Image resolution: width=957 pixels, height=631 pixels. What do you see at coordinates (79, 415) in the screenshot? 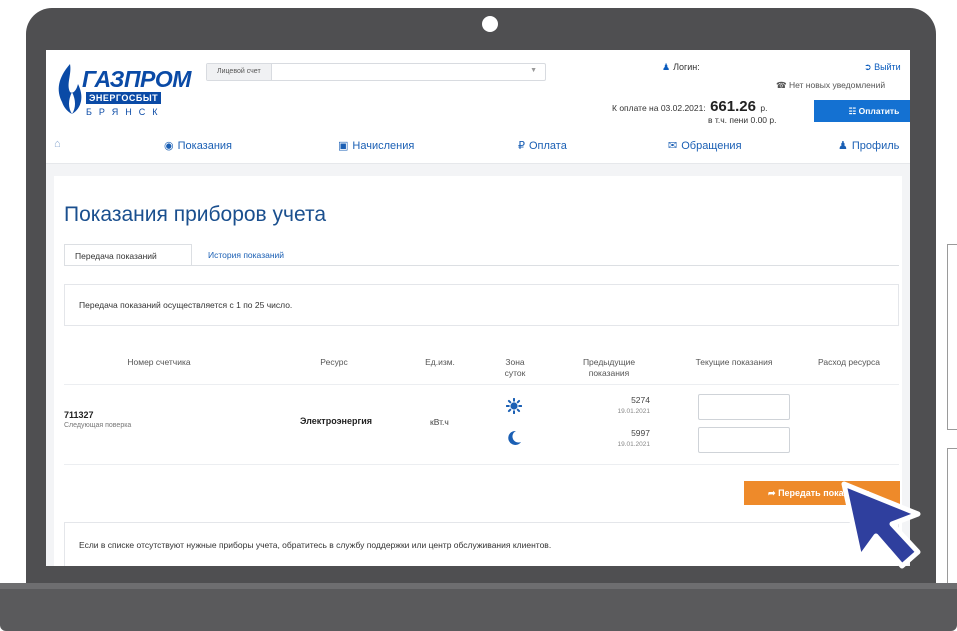
I see `meter-number: 711327` at bounding box center [79, 415].